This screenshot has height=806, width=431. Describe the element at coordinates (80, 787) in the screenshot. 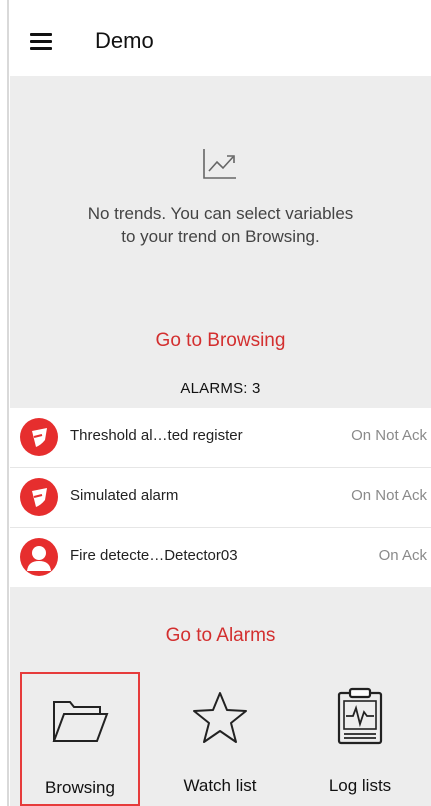

I see `browsing-tile-label: Browsing` at that location.